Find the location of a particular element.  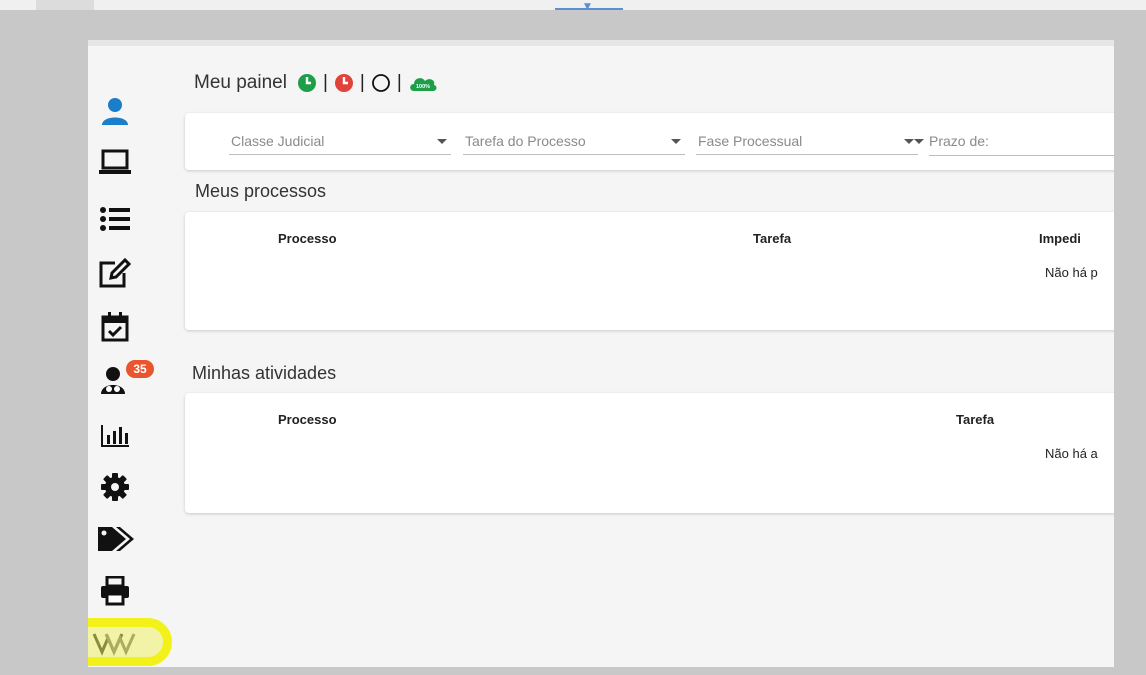

page-title: Meu painel is located at coordinates (240, 82).